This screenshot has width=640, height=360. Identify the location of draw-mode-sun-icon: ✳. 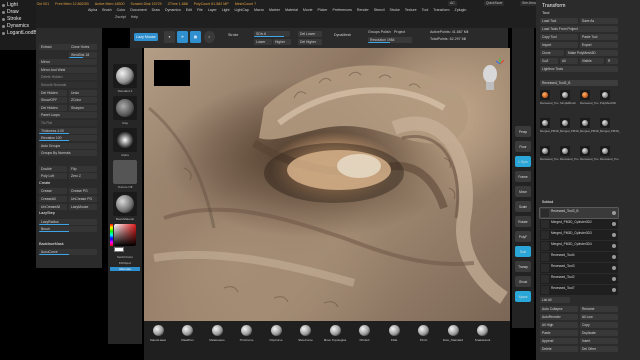
(182, 37).